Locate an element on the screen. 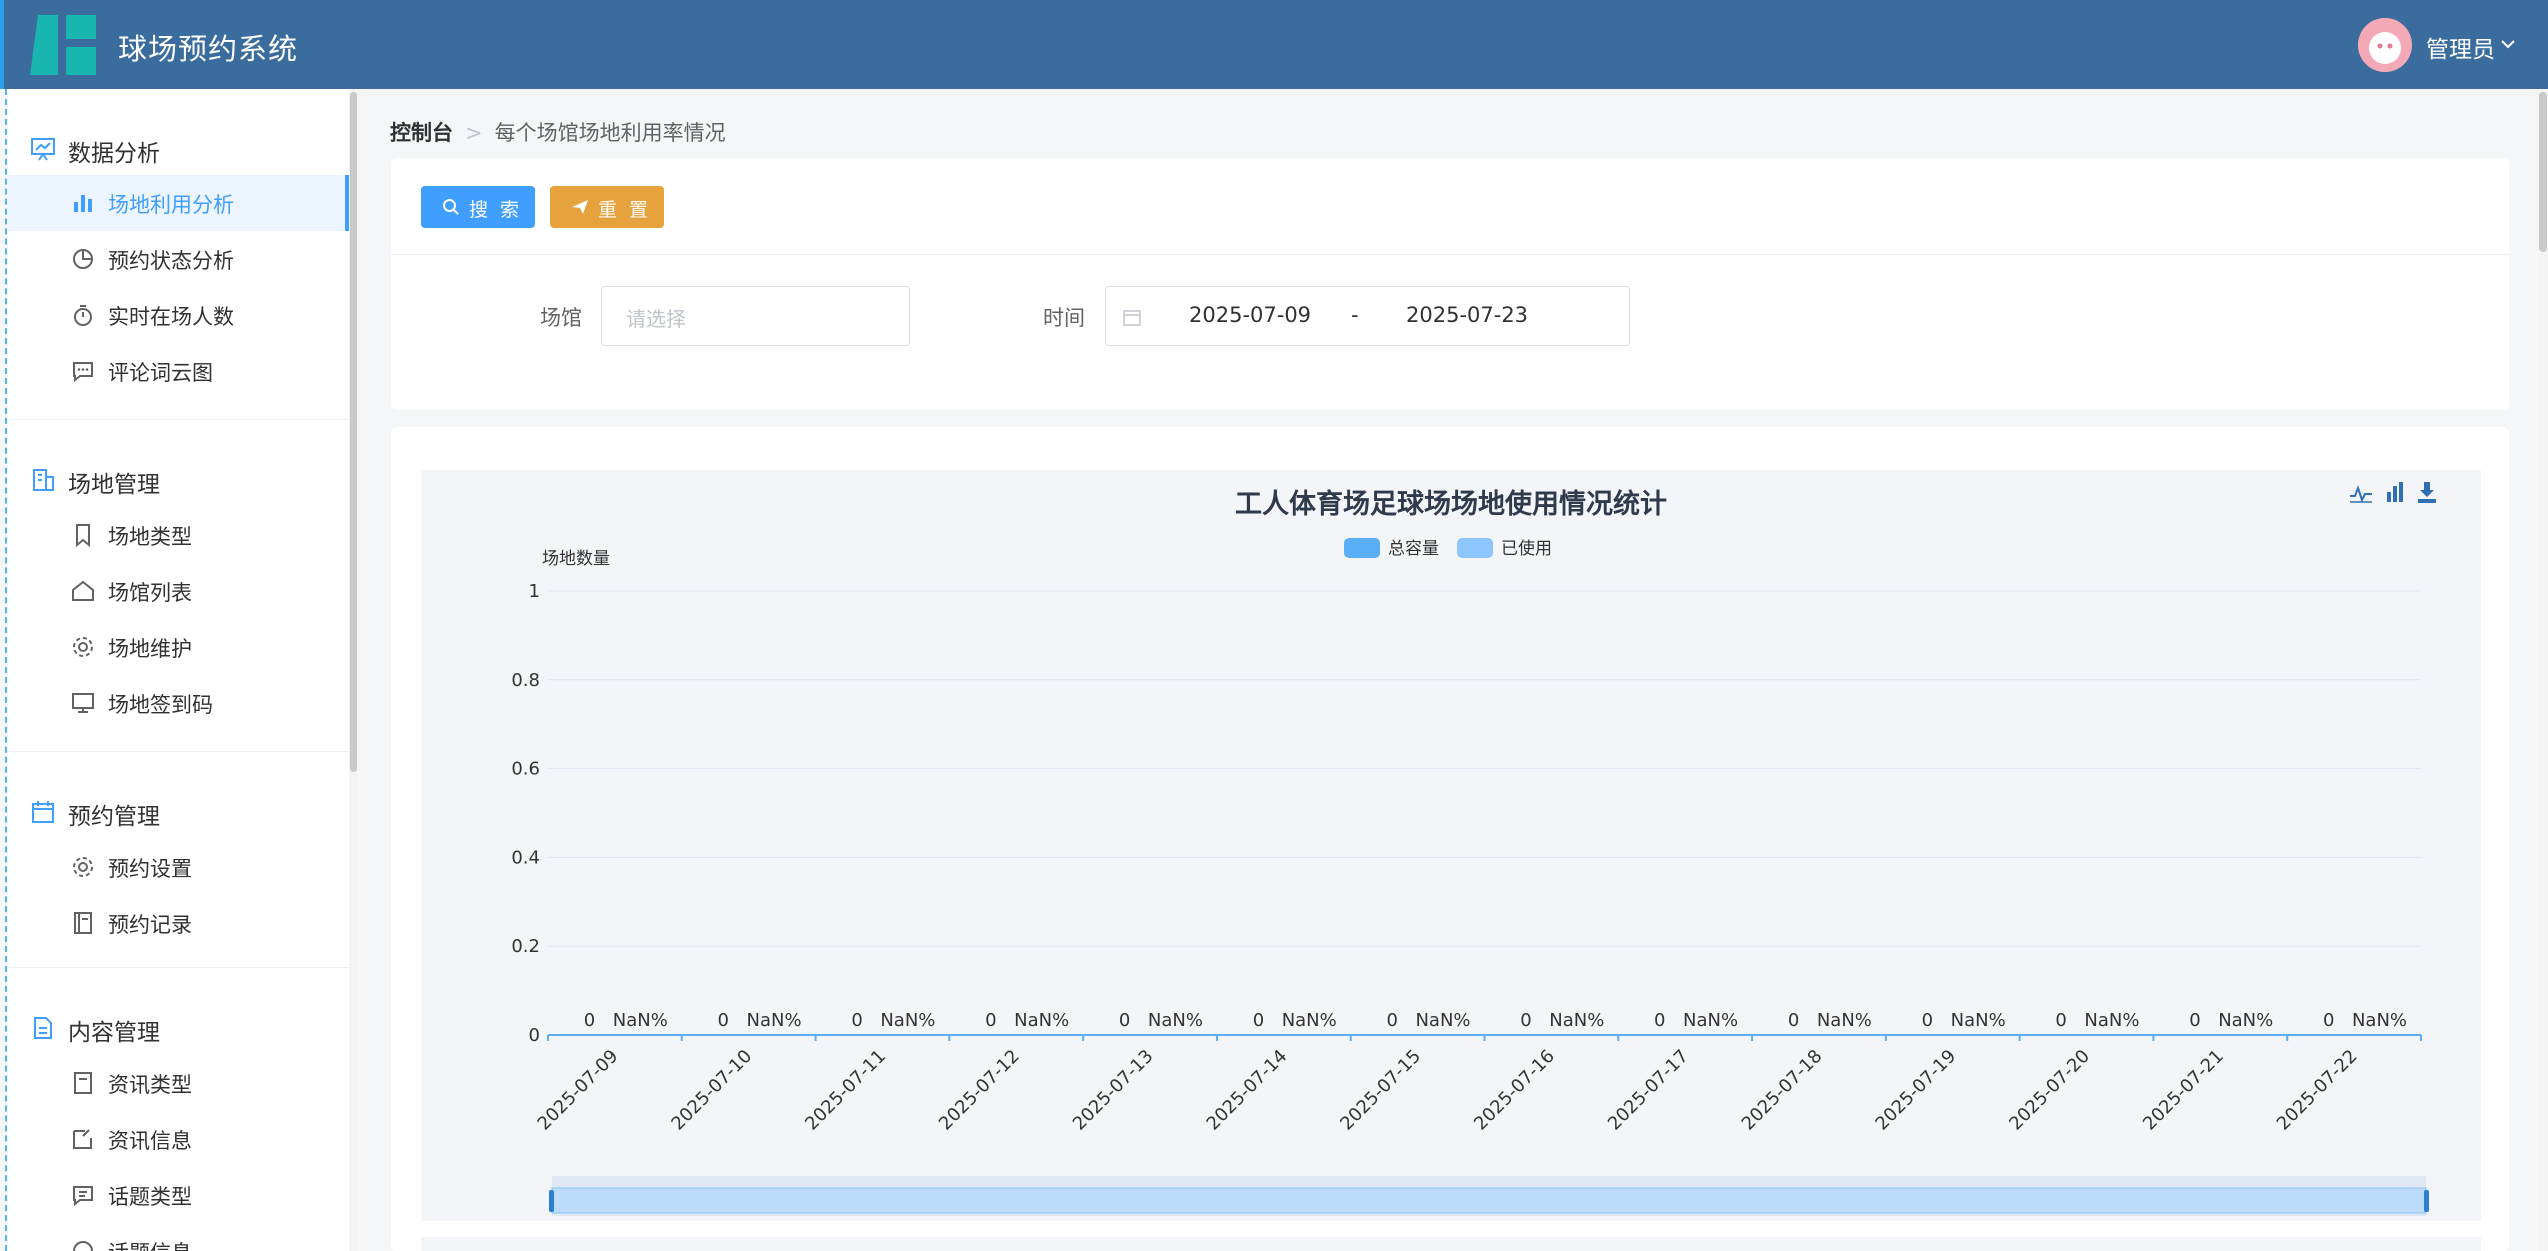 This screenshot has width=2548, height=1251. legend-swatch-total is located at coordinates (1362, 548).